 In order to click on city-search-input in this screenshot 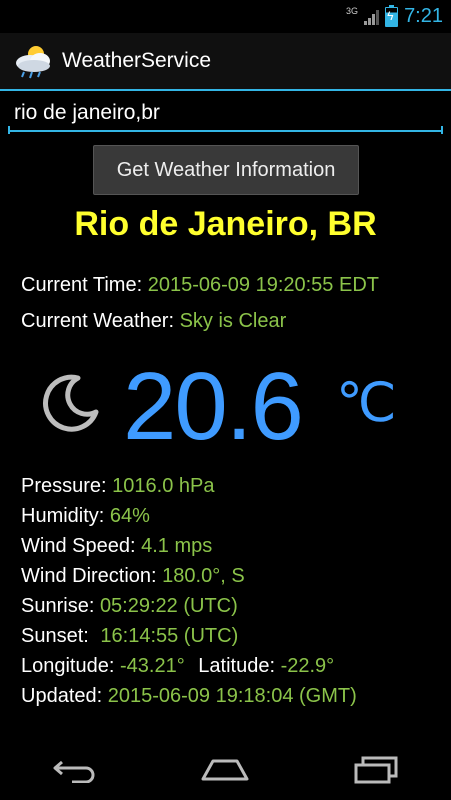, I will do `click(225, 114)`.